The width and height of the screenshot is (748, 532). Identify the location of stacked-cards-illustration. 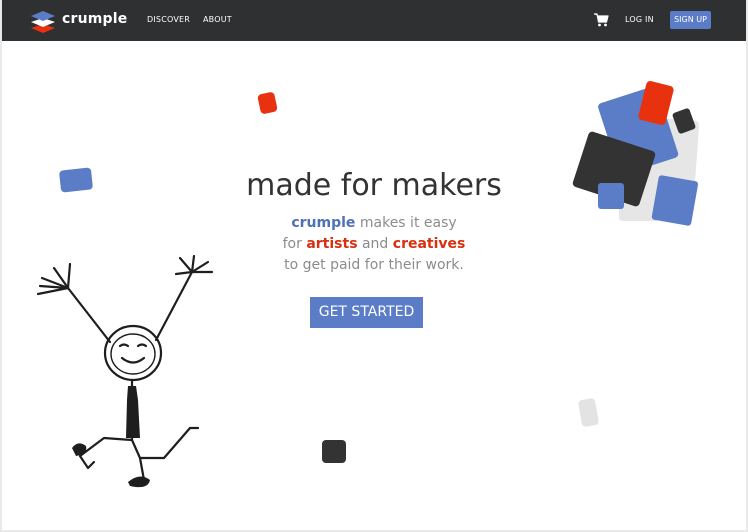
(636, 153).